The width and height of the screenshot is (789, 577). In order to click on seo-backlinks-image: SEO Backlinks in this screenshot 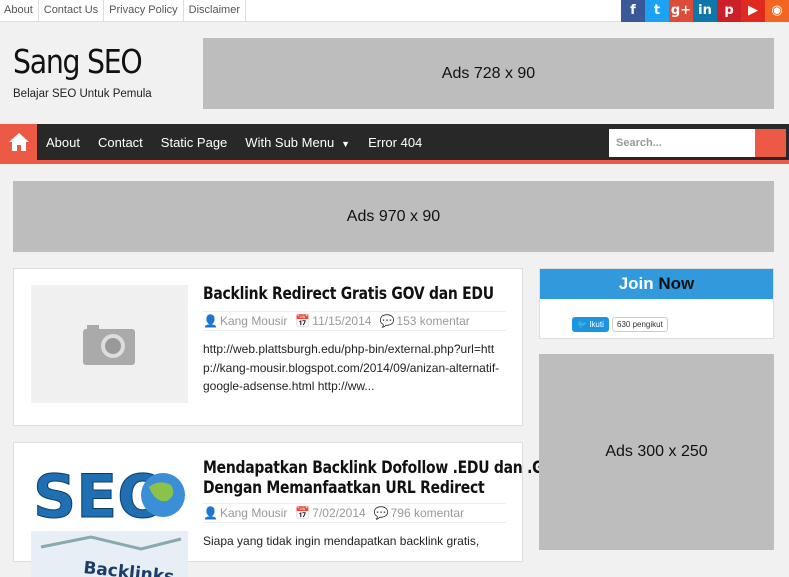, I will do `click(109, 519)`.